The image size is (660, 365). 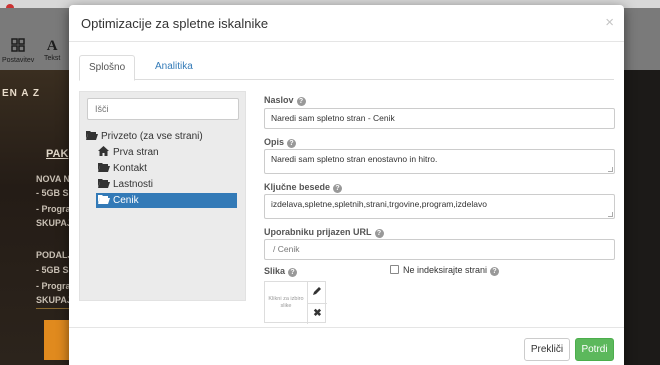 I want to click on title-label: Naslov?, so click(x=285, y=100).